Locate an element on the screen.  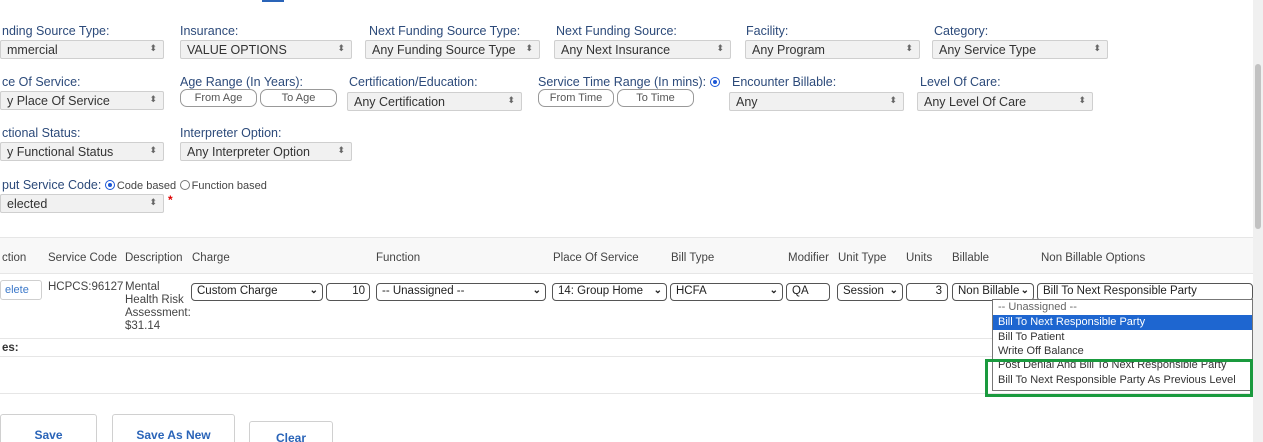
functional-status-label: ctional Status: is located at coordinates (41, 133).